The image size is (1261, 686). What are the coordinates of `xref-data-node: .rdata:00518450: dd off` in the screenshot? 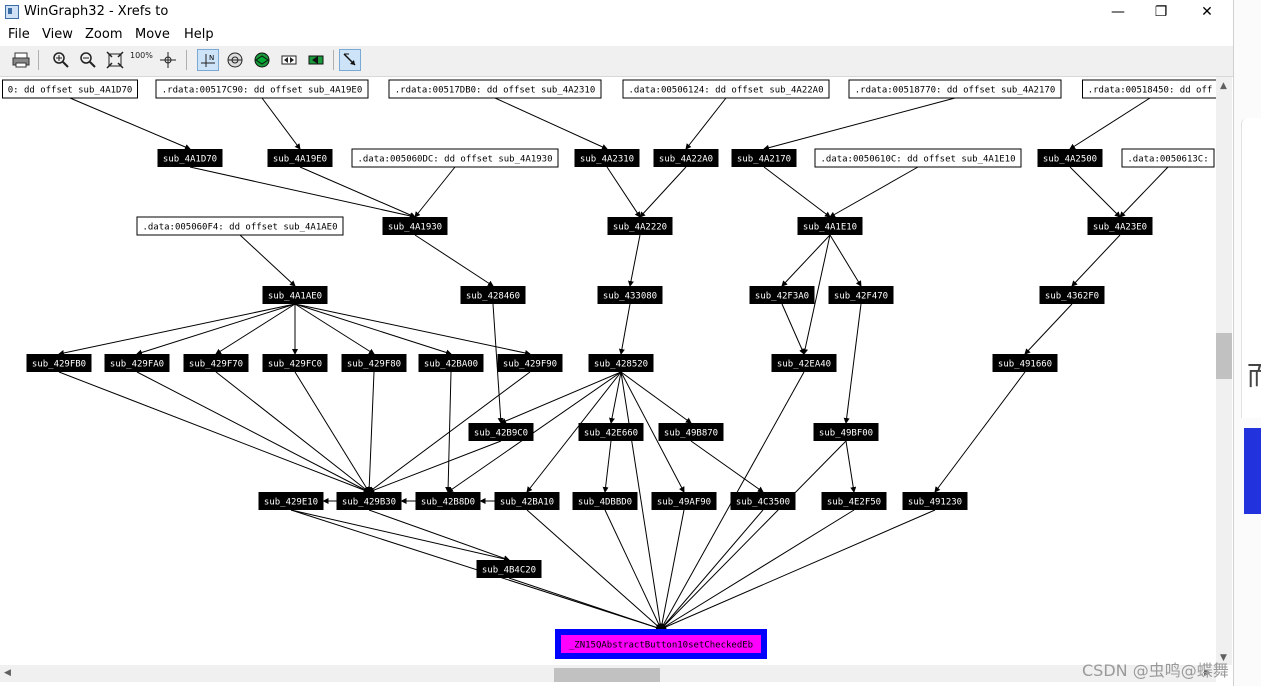 It's located at (1149, 89).